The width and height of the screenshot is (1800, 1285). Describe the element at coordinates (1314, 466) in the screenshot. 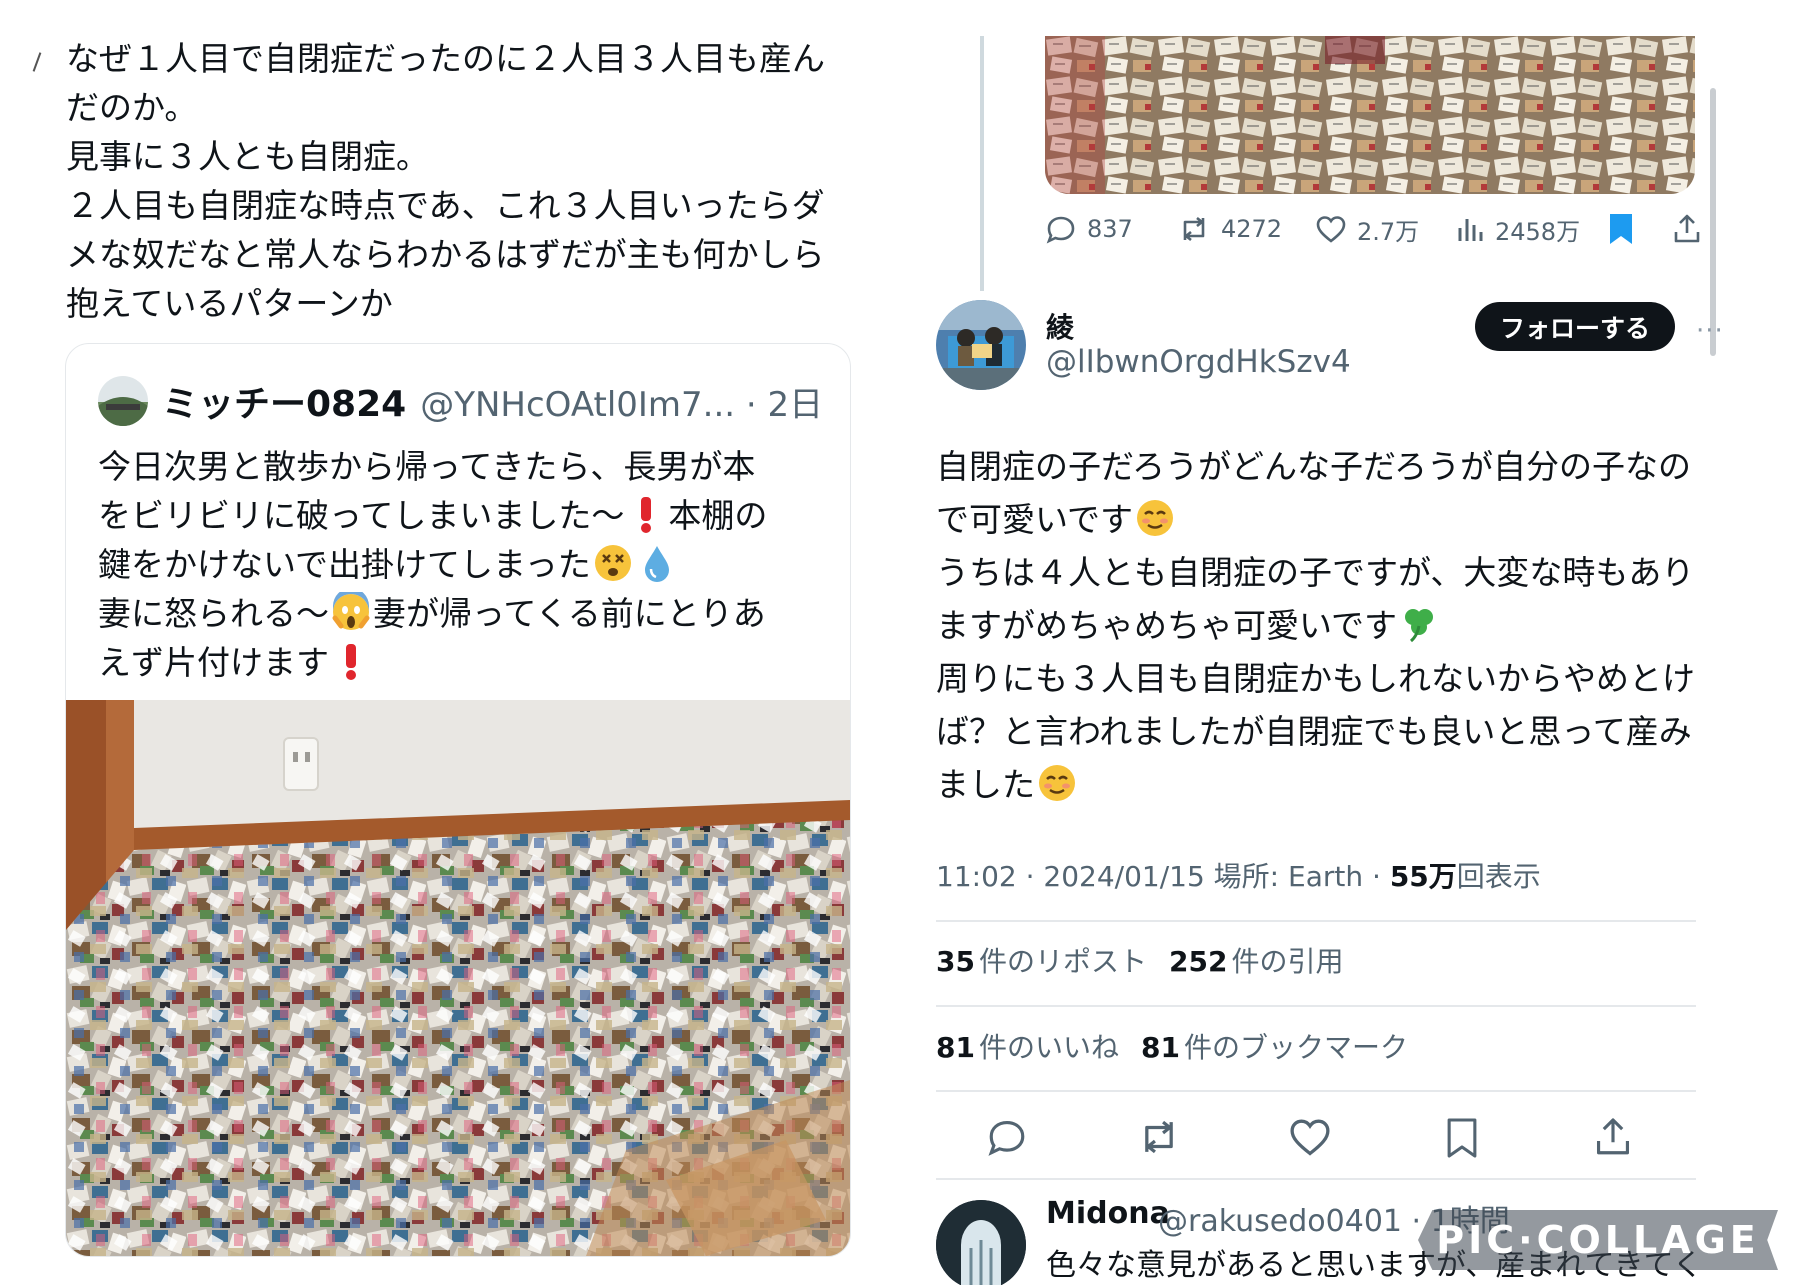

I see `tweet-line: 自閉症の子だろうがどんな子だろうが自分の子なの` at that location.